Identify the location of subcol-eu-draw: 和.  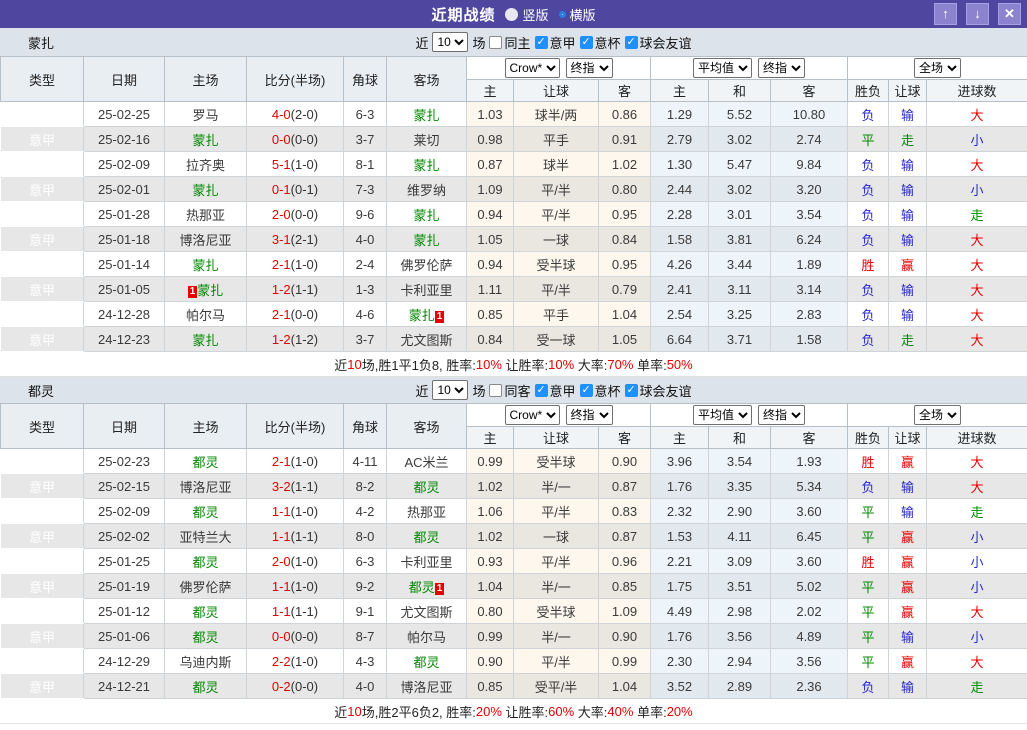
(739, 90).